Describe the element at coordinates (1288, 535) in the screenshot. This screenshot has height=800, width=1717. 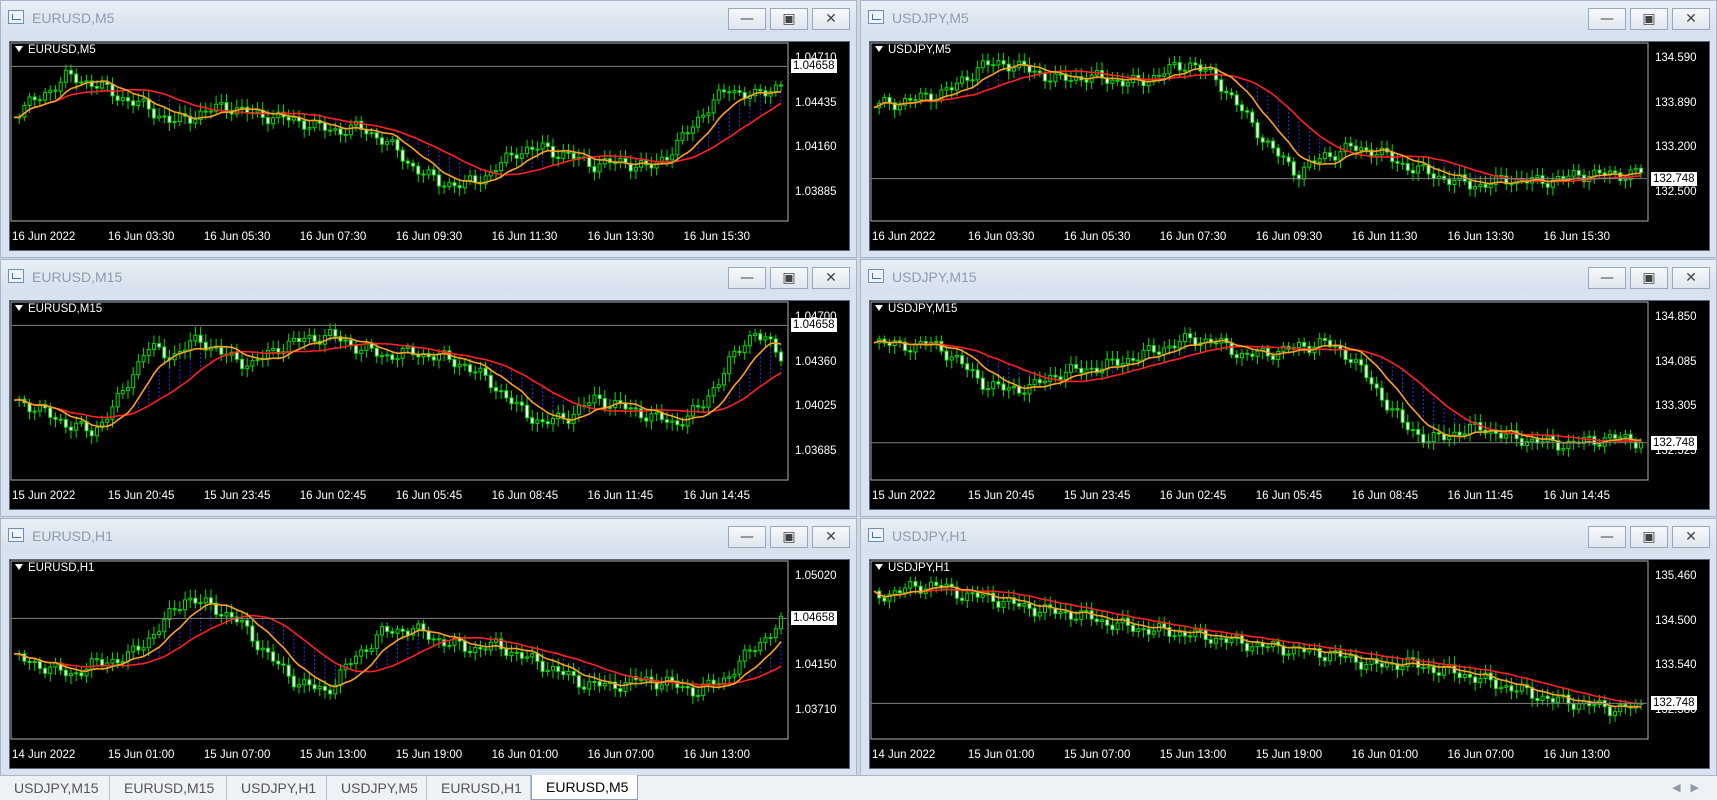
I see `window-titlebar: USDJPY,H1 — ▣ ✕` at that location.